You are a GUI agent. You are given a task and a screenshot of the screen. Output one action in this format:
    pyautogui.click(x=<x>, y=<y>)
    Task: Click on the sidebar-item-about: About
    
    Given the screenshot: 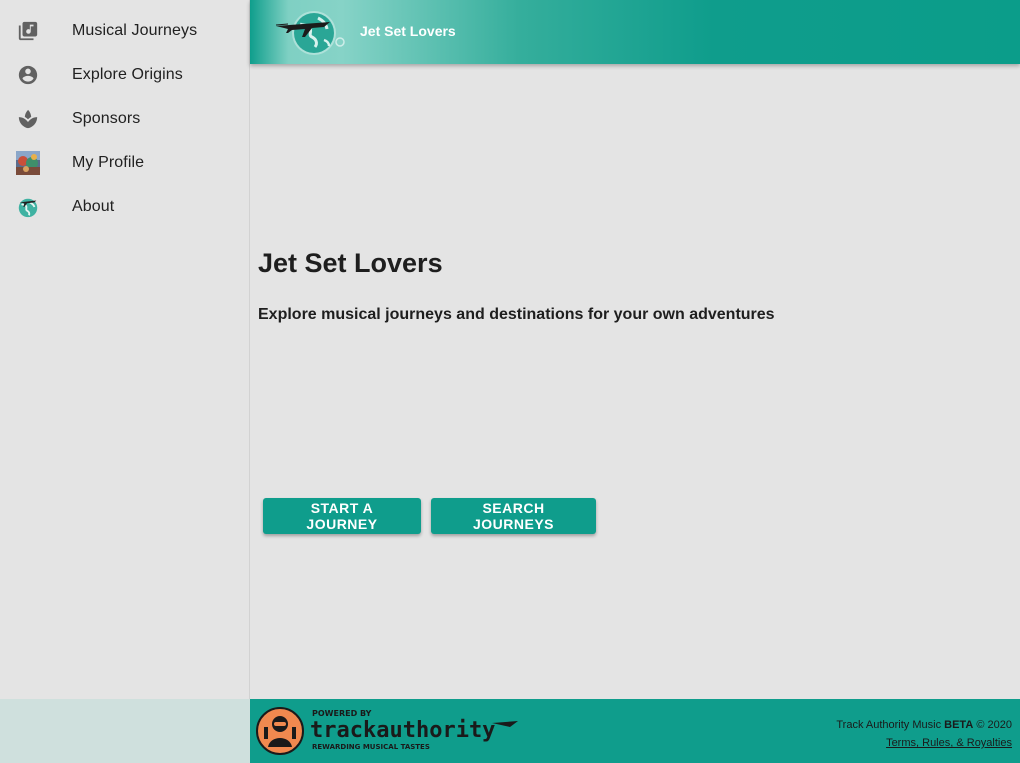 What is the action you would take?
    pyautogui.click(x=124, y=207)
    